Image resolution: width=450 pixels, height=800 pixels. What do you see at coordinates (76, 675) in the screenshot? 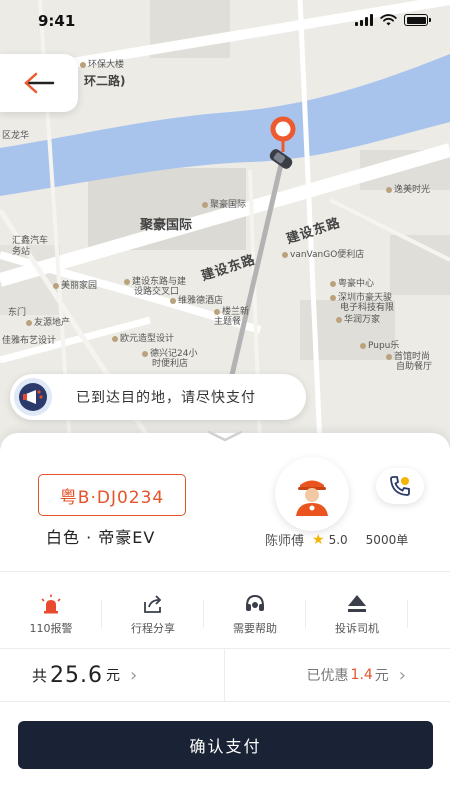
I see `fare-amount: 25.6` at bounding box center [76, 675].